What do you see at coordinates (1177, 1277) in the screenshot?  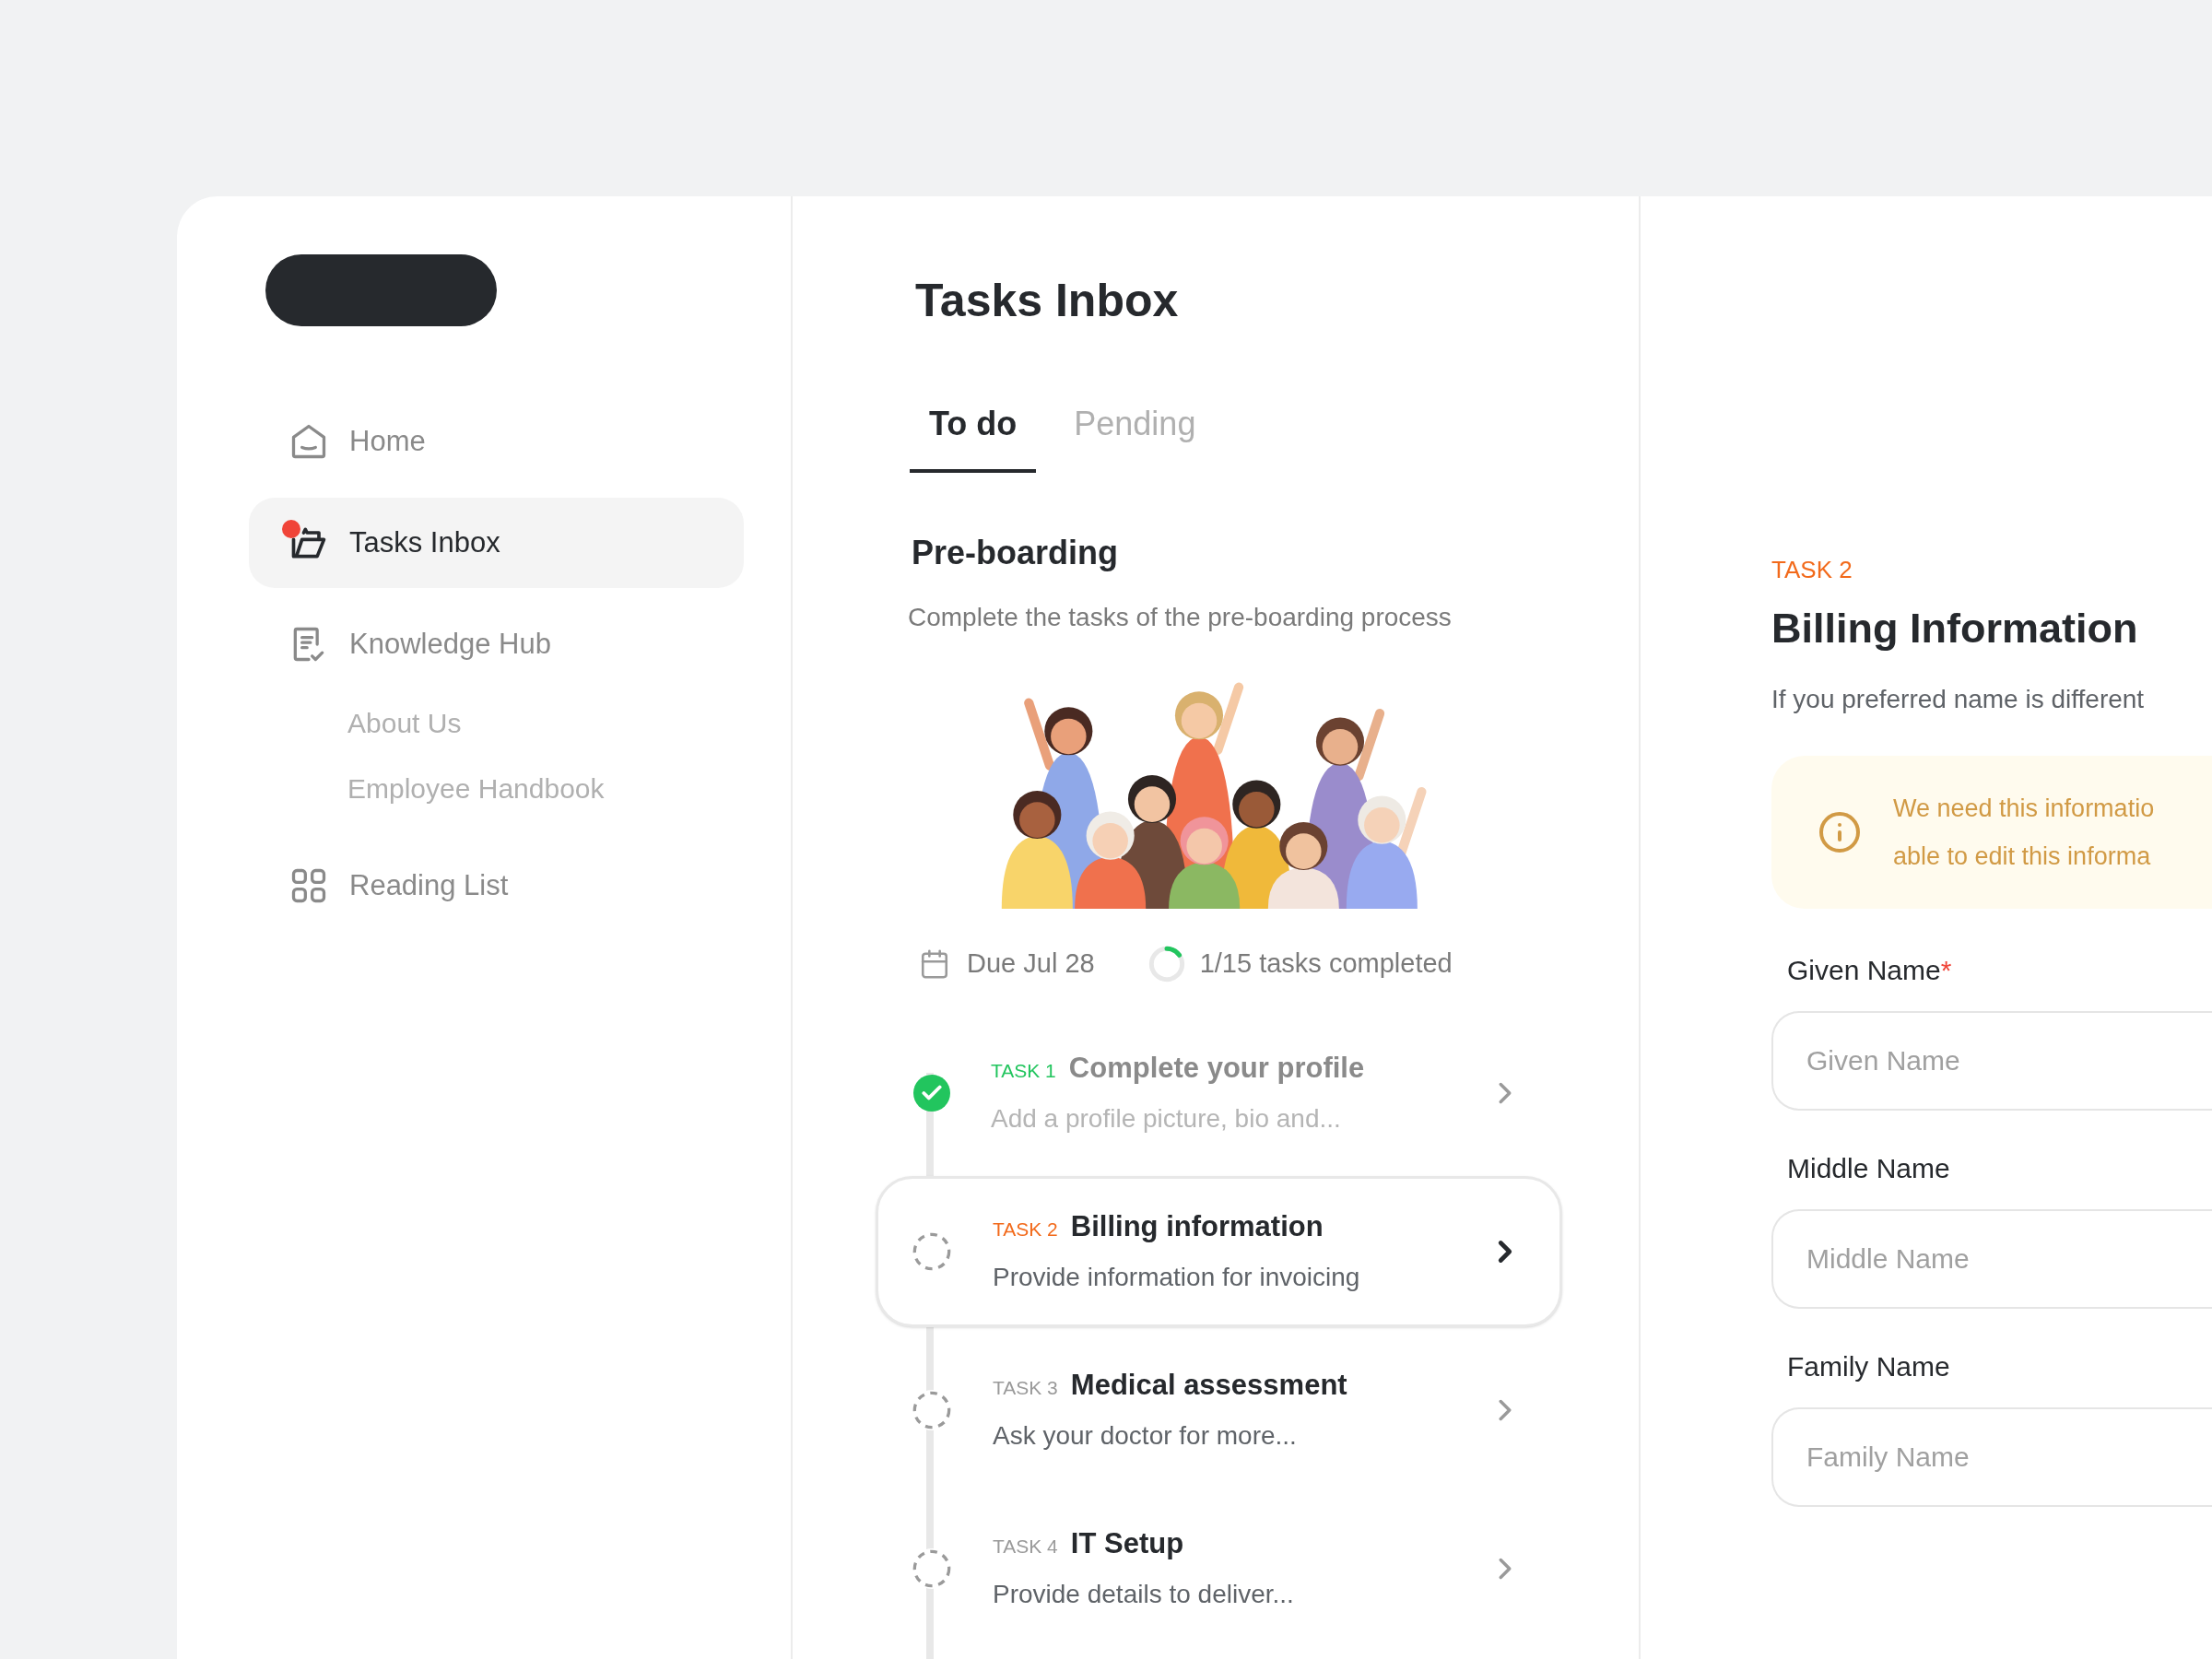 I see `task-subtitle: Provide information for invoicing` at bounding box center [1177, 1277].